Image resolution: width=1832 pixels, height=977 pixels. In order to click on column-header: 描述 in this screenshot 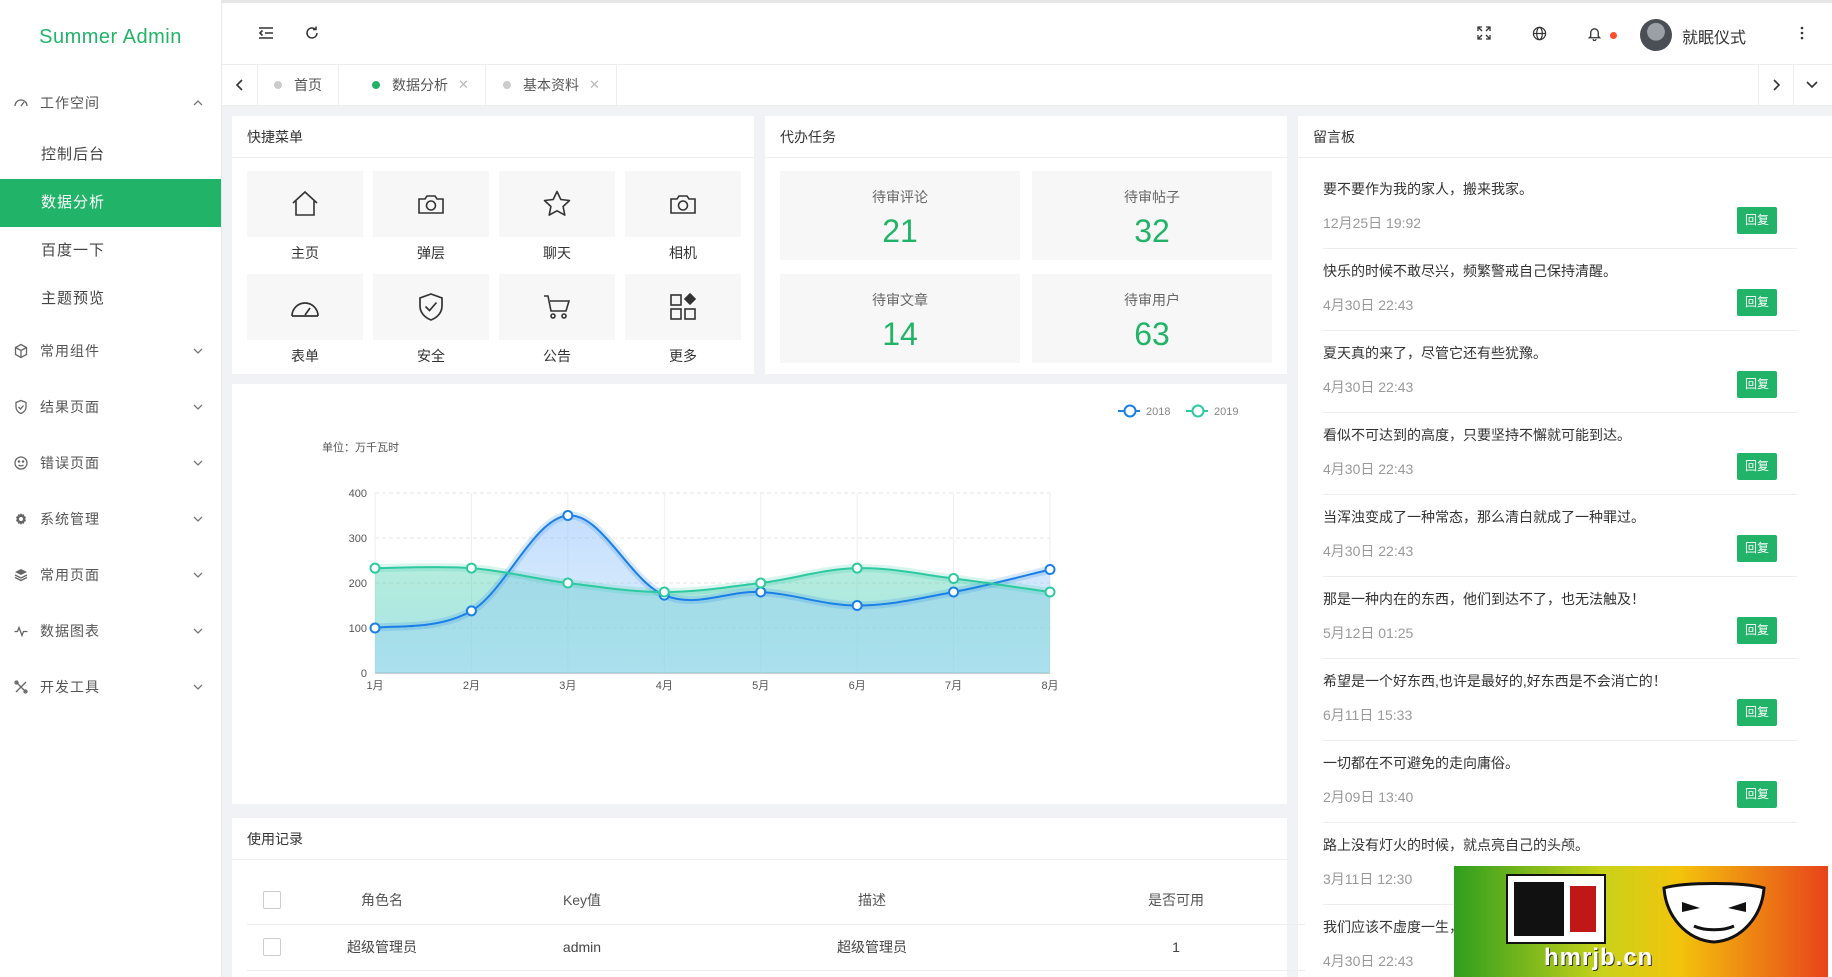, I will do `click(872, 900)`.